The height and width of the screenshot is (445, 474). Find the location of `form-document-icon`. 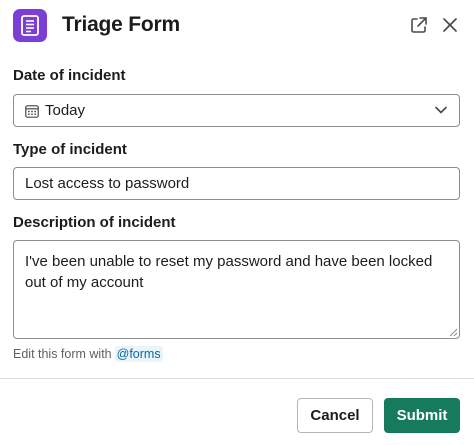

form-document-icon is located at coordinates (30, 25).